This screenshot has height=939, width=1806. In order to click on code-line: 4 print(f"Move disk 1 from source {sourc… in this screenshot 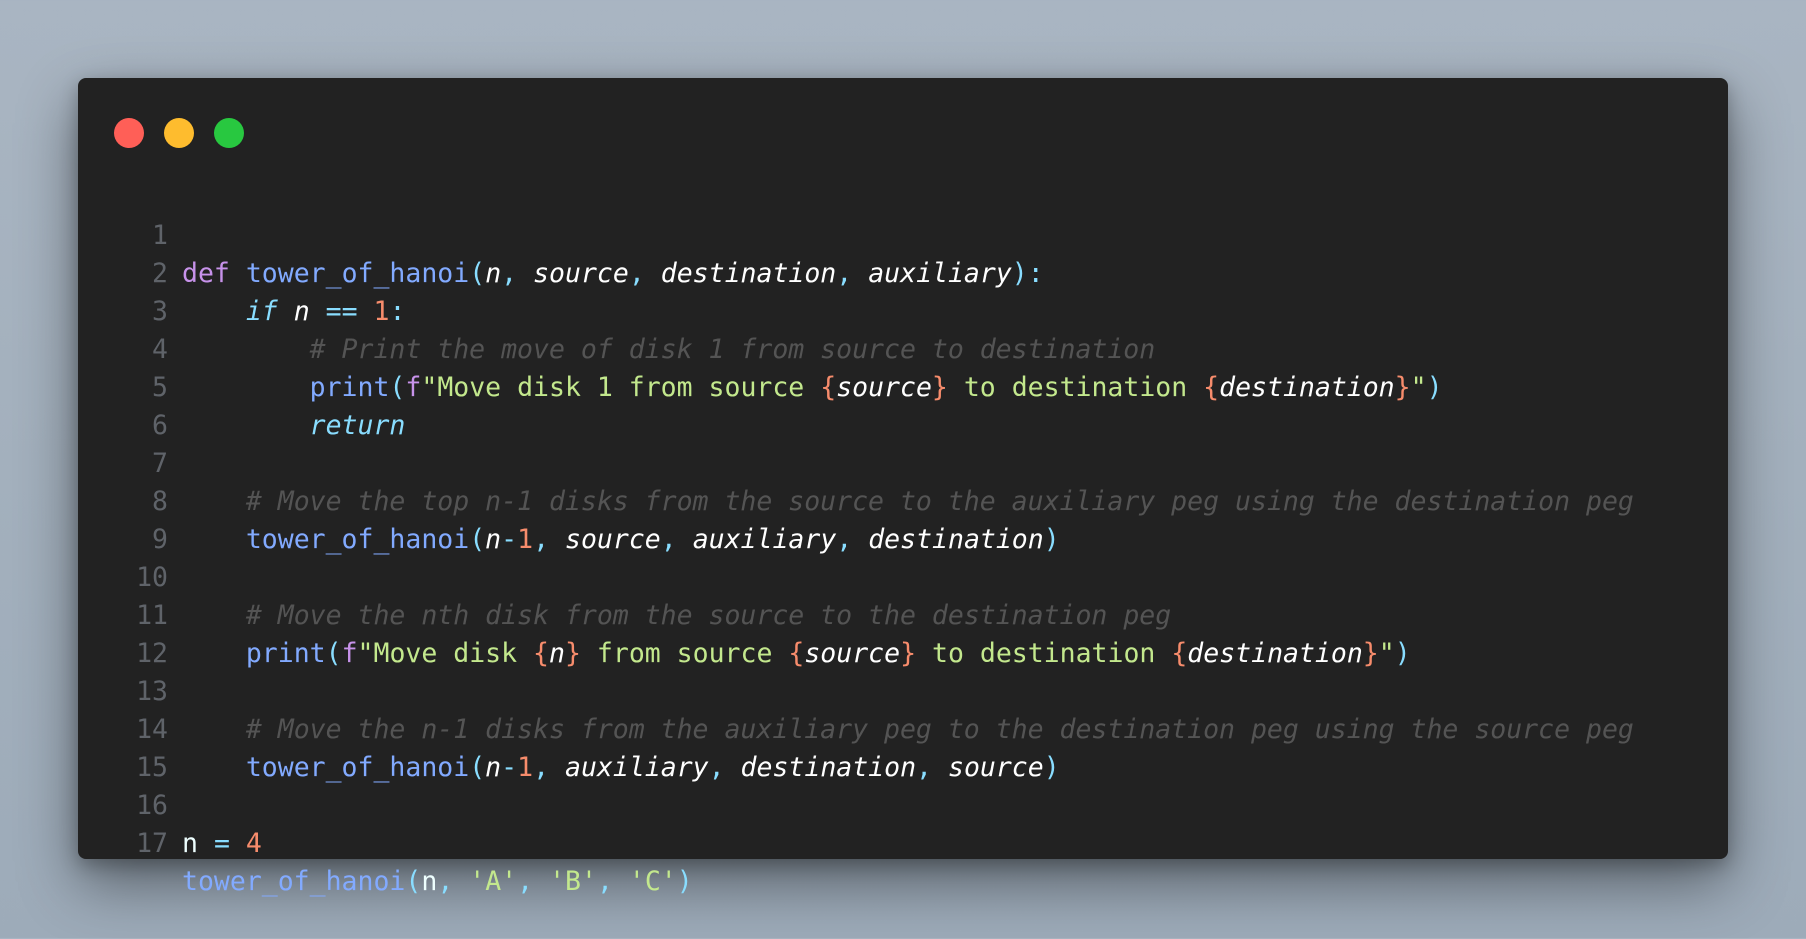, I will do `click(903, 348)`.